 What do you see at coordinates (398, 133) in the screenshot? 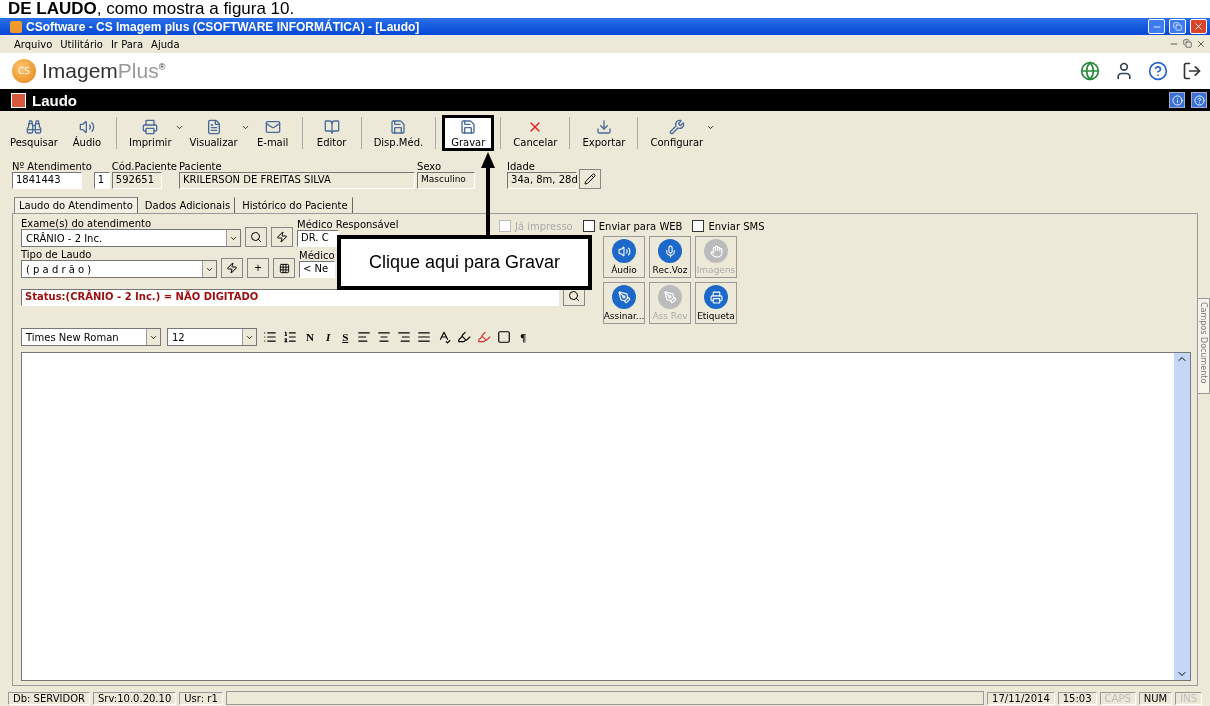
I see `toolbar-button: Disp.Méd.` at bounding box center [398, 133].